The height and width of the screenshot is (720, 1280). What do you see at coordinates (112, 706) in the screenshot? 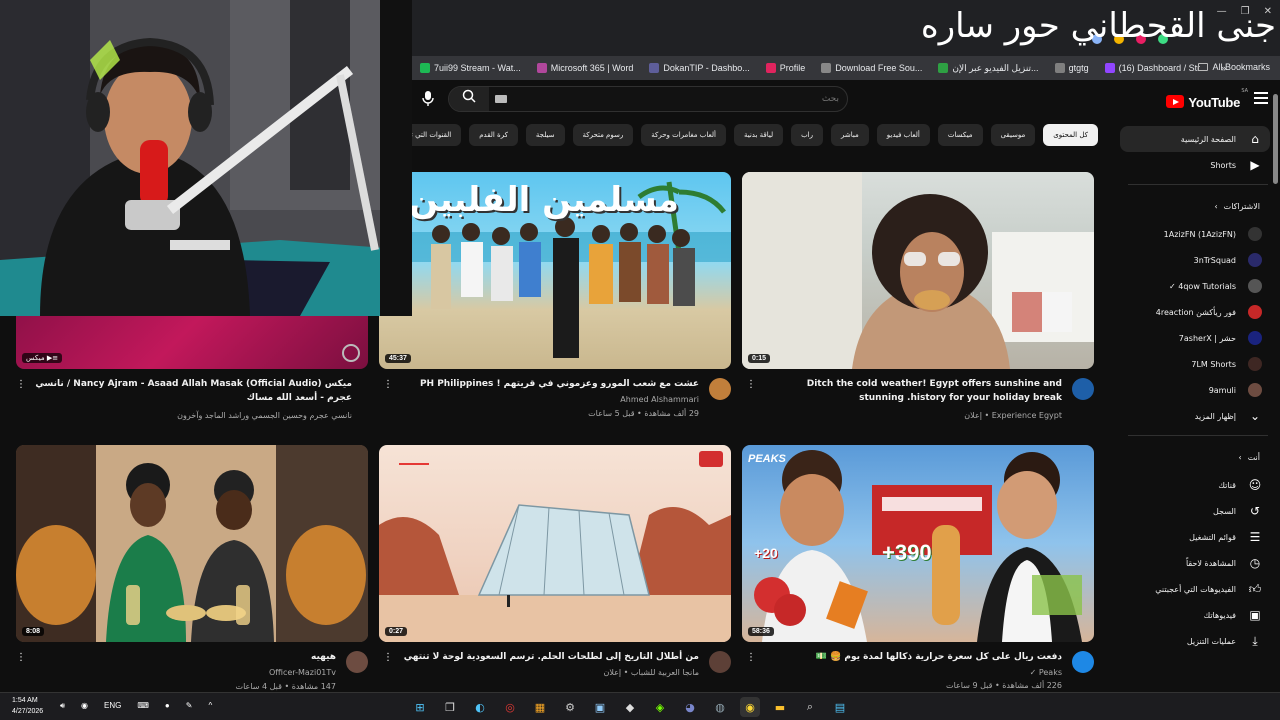
I see `language-indicator: ENG` at bounding box center [112, 706].